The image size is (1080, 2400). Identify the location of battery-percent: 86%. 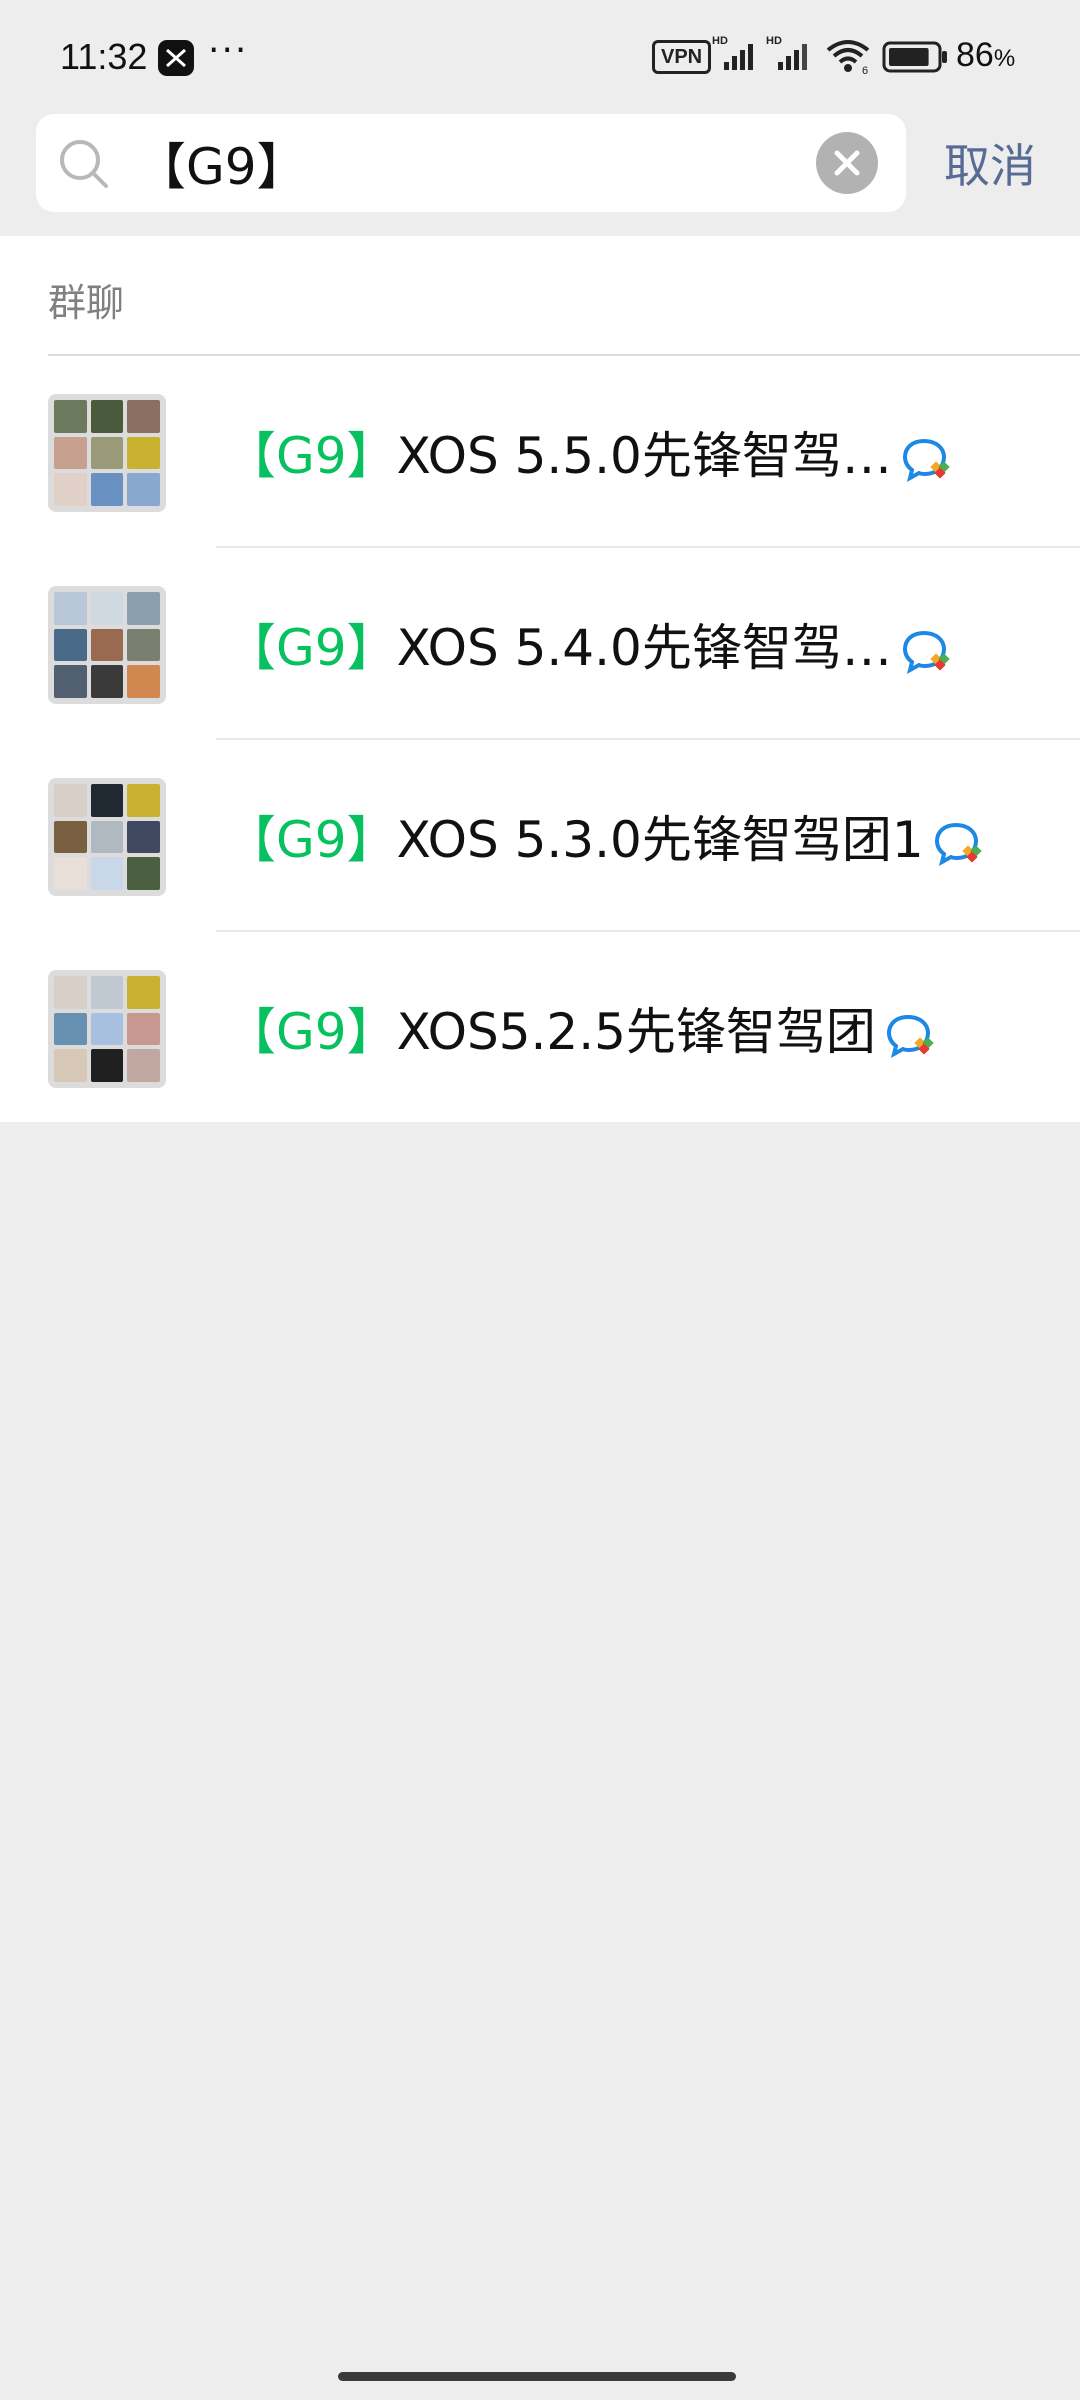
(986, 55).